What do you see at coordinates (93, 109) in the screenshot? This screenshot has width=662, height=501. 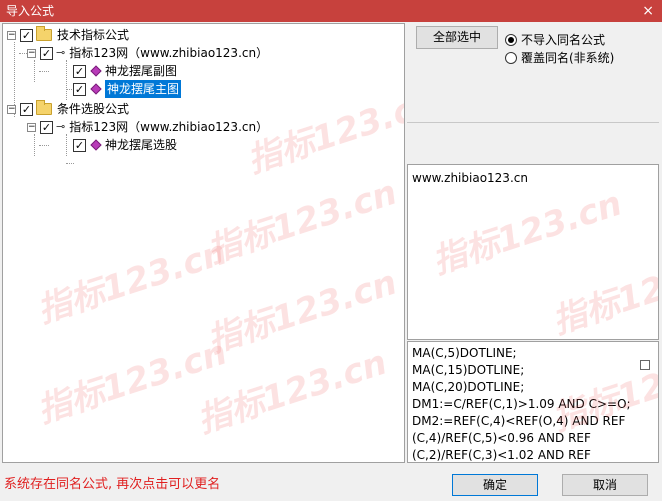 I see `tree-group-label: 条件选股公式` at bounding box center [93, 109].